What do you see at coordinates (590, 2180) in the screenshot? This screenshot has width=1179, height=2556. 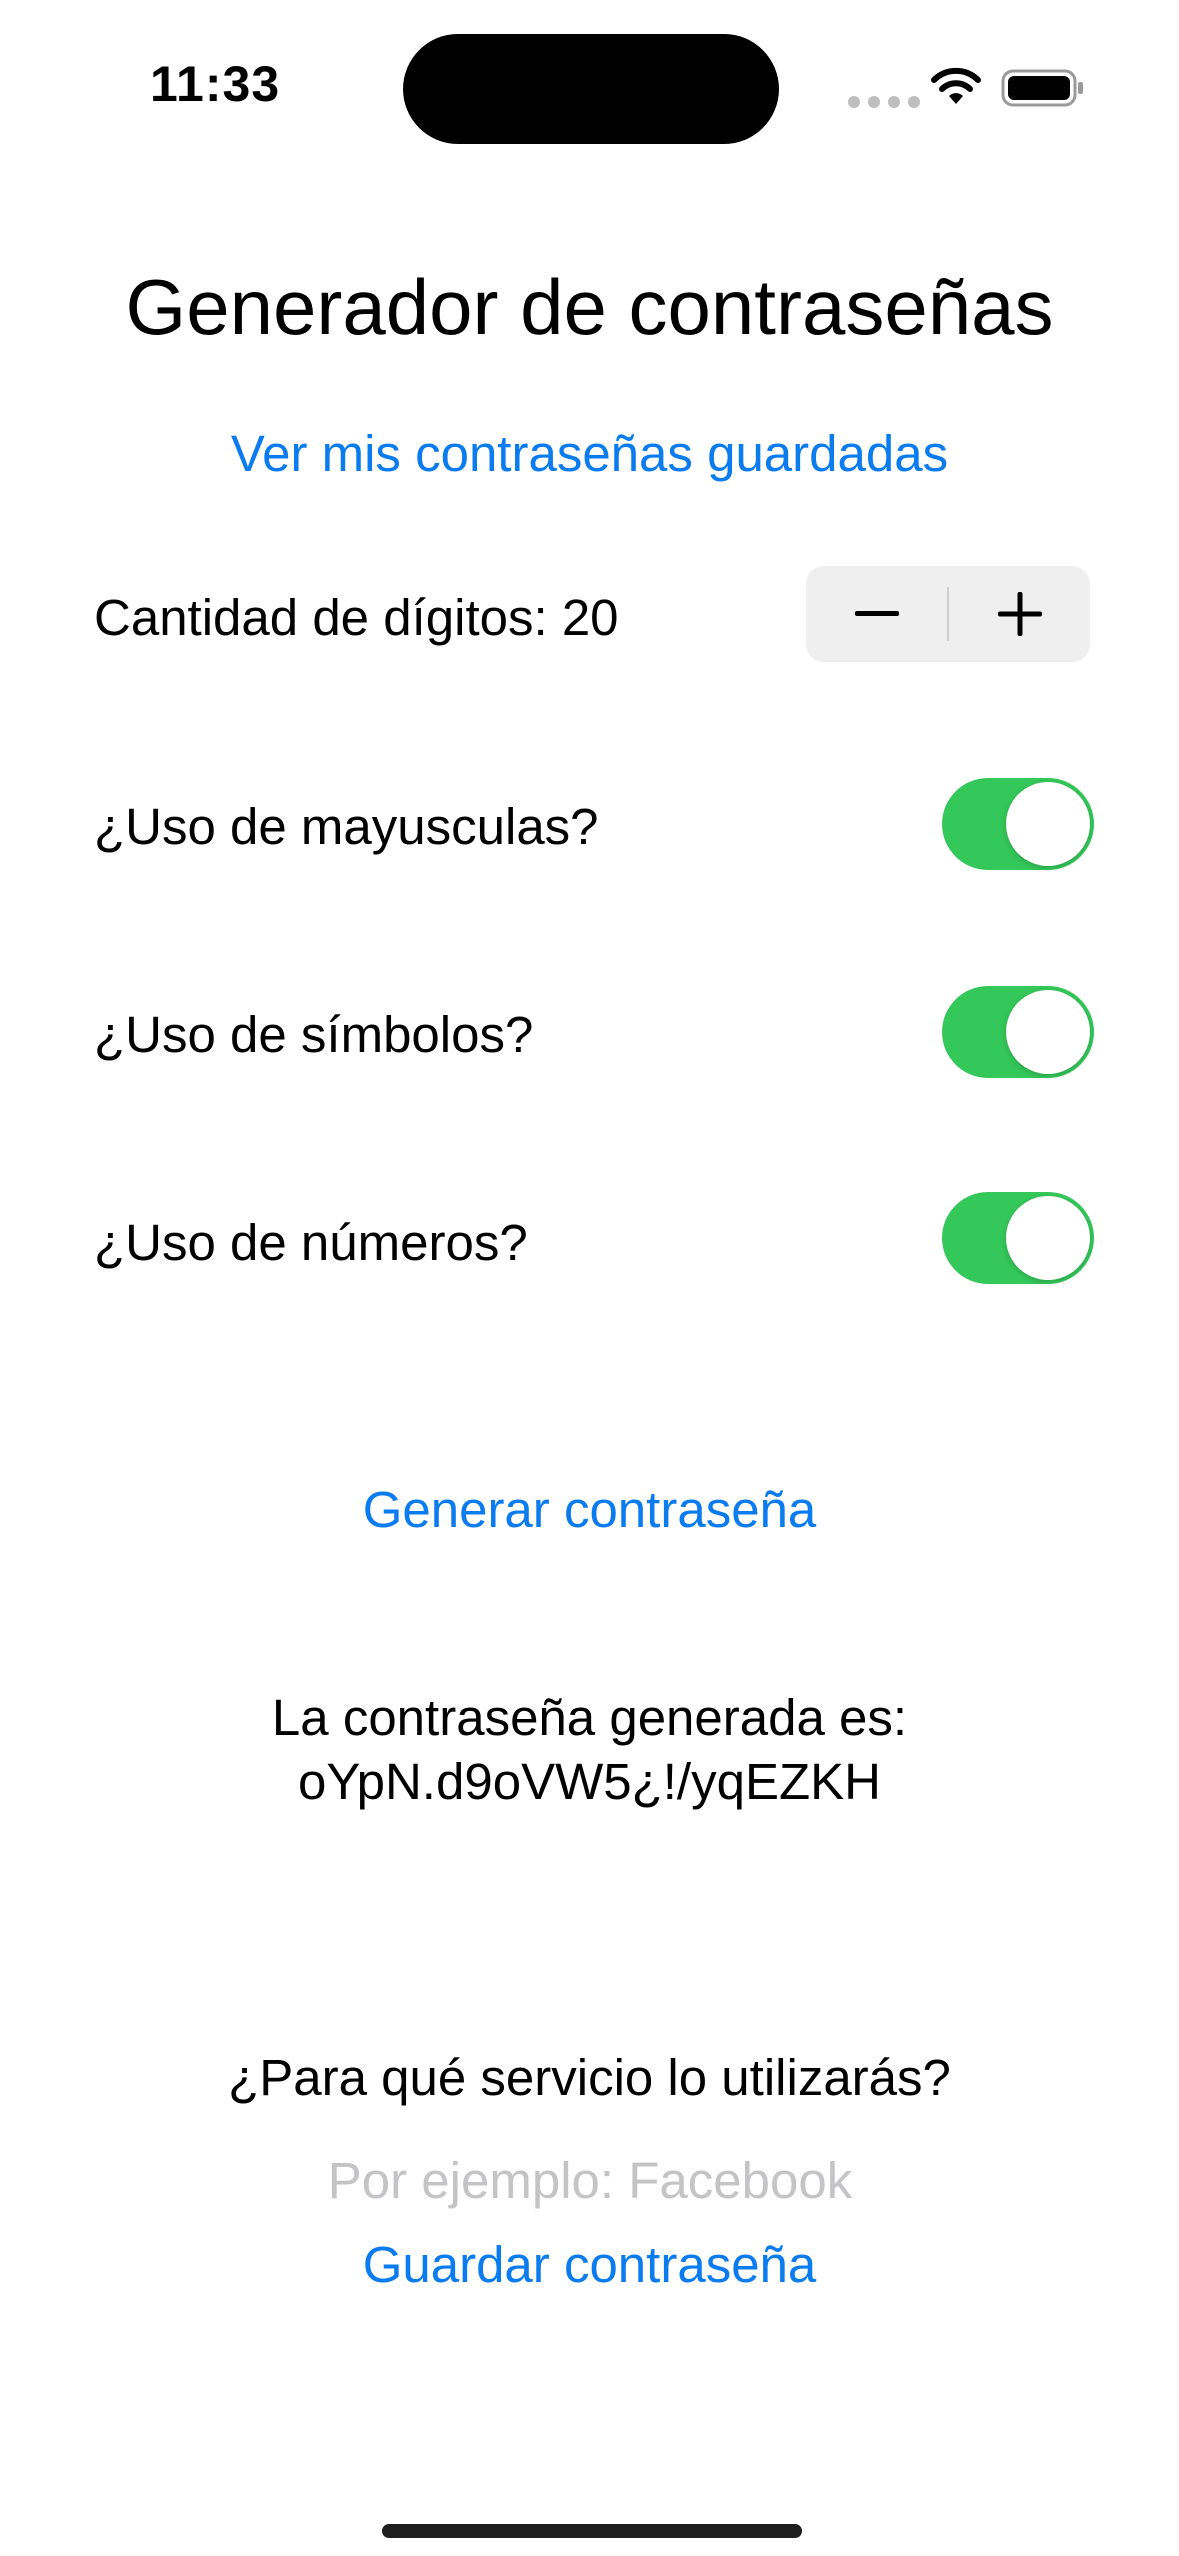 I see `service-input` at bounding box center [590, 2180].